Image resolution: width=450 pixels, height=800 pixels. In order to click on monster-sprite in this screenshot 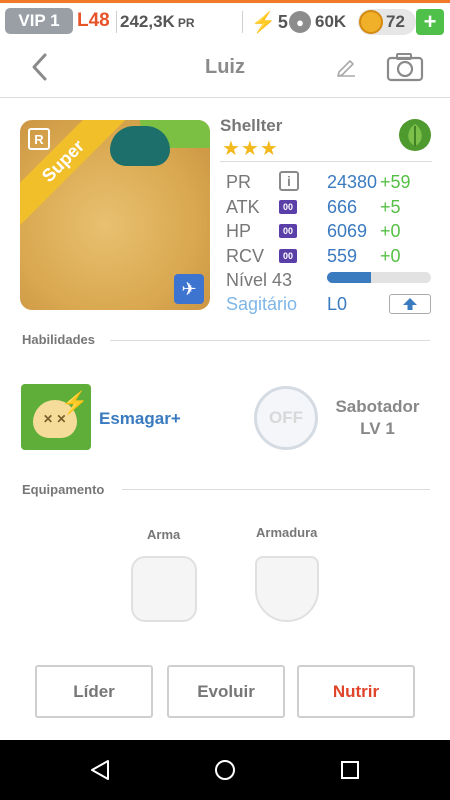, I will do `click(140, 146)`.